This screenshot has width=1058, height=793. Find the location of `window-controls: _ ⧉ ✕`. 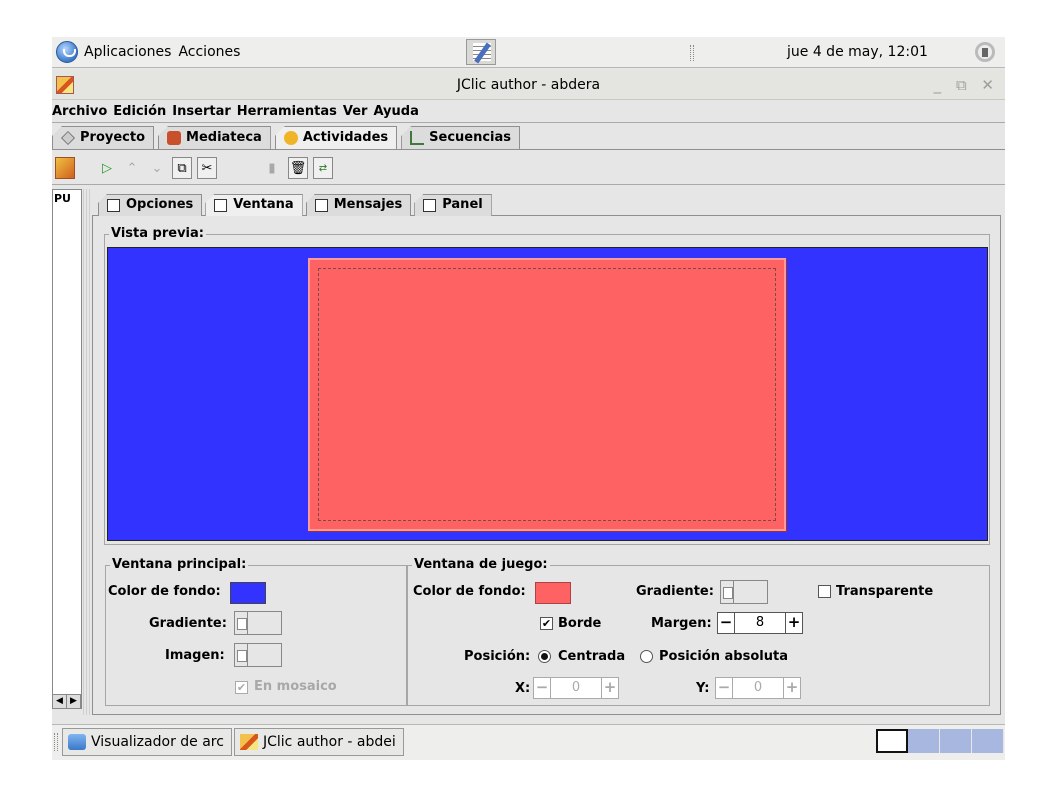

window-controls: _ ⧉ ✕ is located at coordinates (966, 85).